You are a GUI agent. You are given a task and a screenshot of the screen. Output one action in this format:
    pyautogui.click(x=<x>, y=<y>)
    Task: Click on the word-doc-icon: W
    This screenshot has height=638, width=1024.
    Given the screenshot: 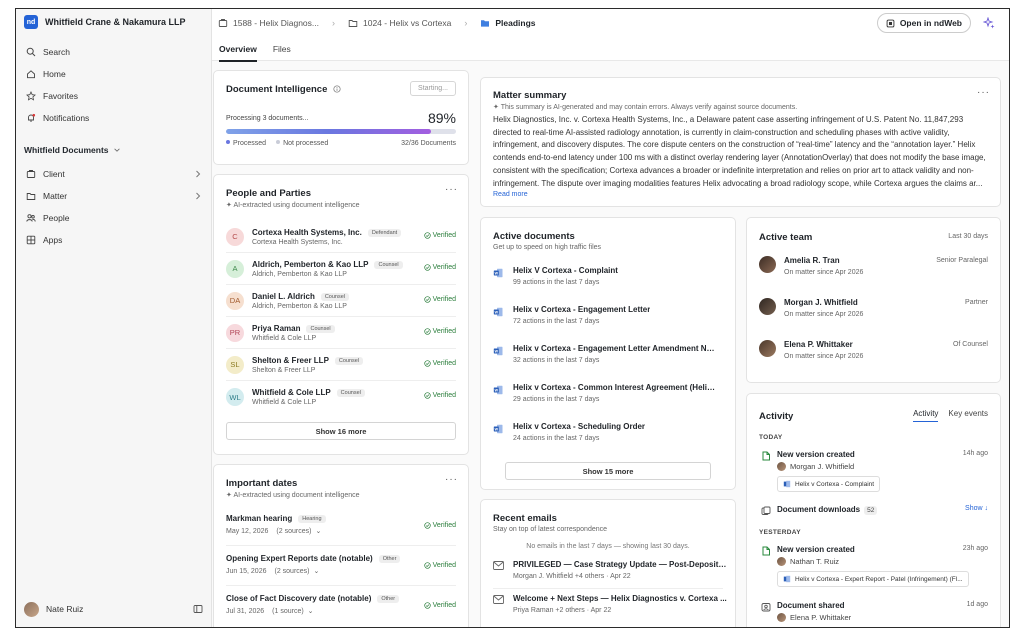 What is the action you would take?
    pyautogui.click(x=503, y=312)
    